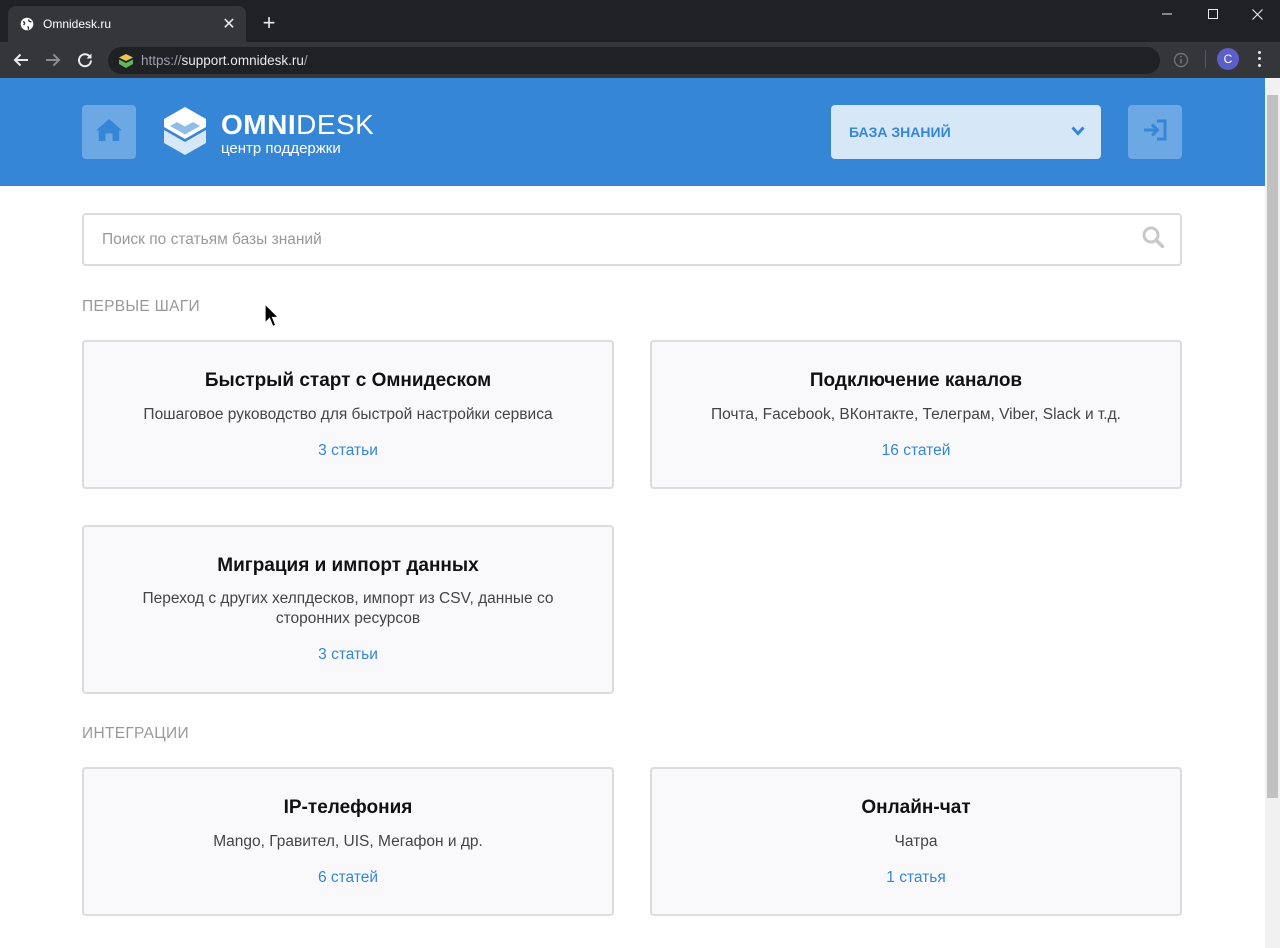 This screenshot has width=1280, height=948. I want to click on site-header: OMNIDESK центр поддержки БАЗА ЗНАНИЙ, so click(632, 132).